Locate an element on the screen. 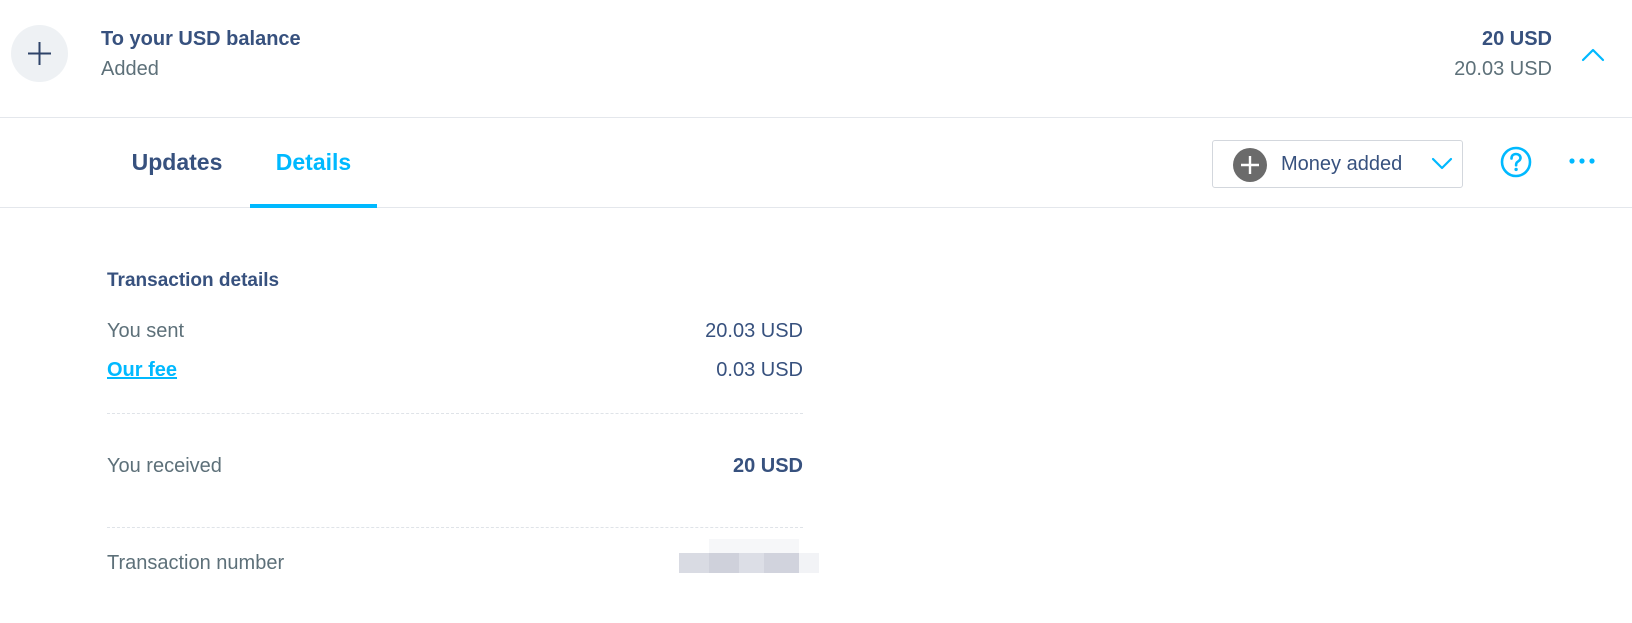  detail-row-you-sent: You sent 20.03 USD is located at coordinates (455, 333).